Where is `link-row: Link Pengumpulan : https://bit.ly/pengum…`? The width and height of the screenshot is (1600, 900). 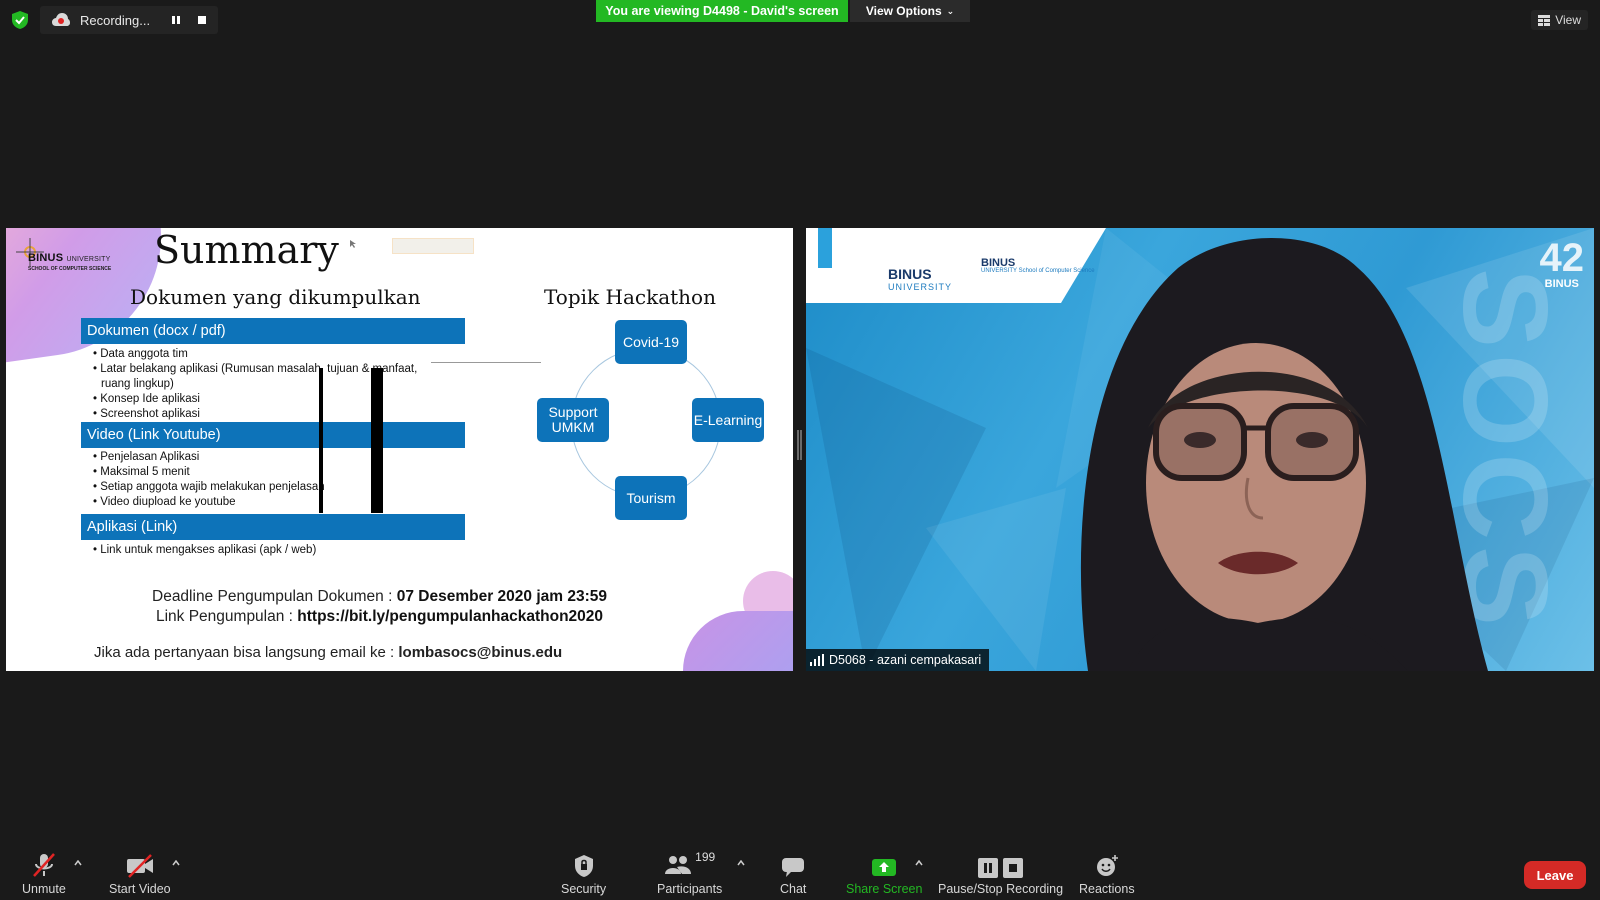 link-row: Link Pengumpulan : https://bit.ly/pengum… is located at coordinates (389, 617).